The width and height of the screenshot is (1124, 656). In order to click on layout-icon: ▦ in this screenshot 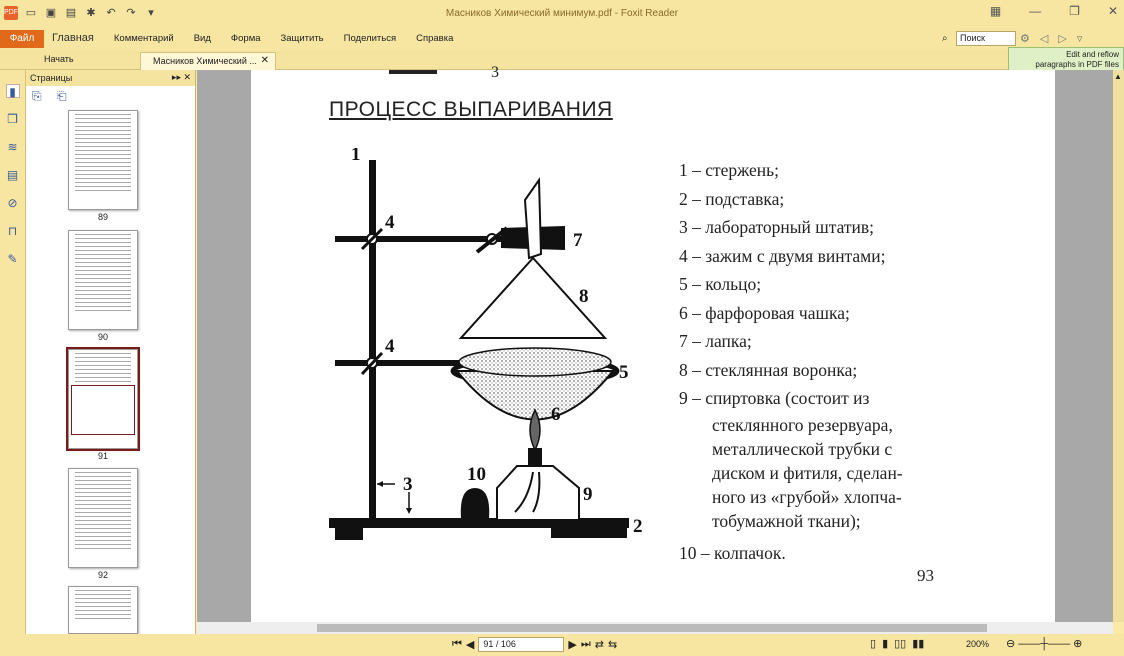, I will do `click(995, 11)`.